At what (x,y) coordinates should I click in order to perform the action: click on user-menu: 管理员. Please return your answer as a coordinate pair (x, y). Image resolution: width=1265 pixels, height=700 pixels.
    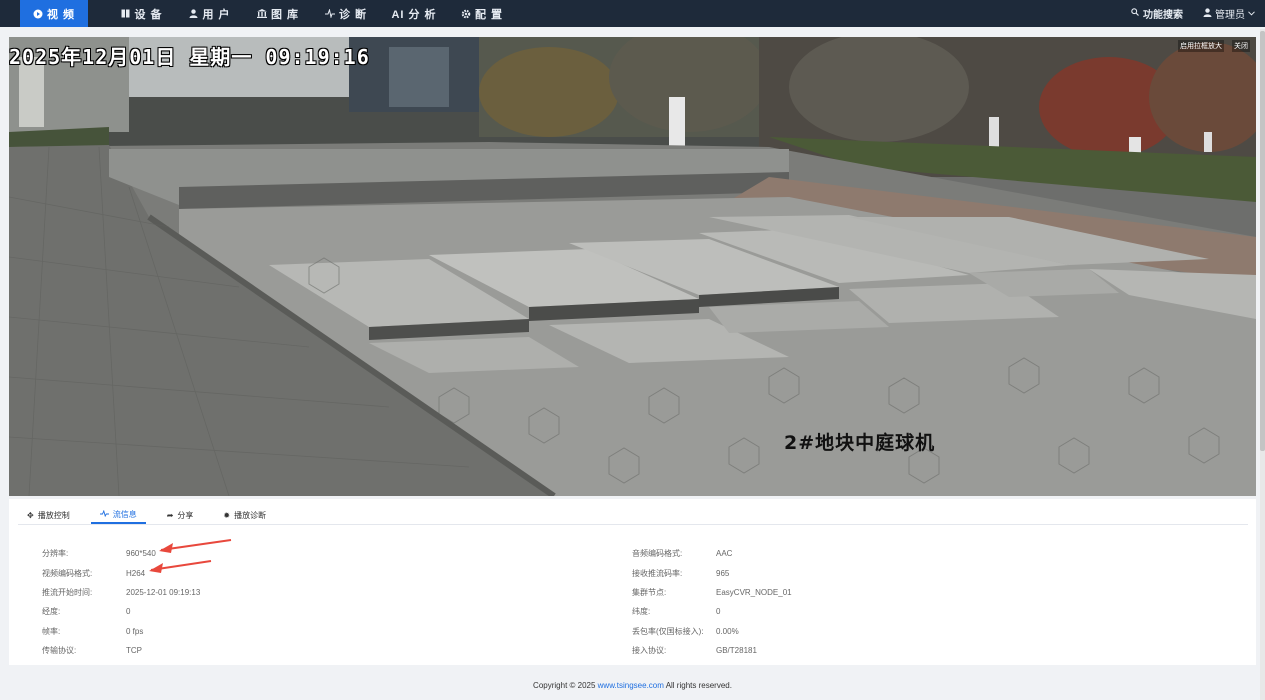
    Looking at the image, I should click on (1229, 13).